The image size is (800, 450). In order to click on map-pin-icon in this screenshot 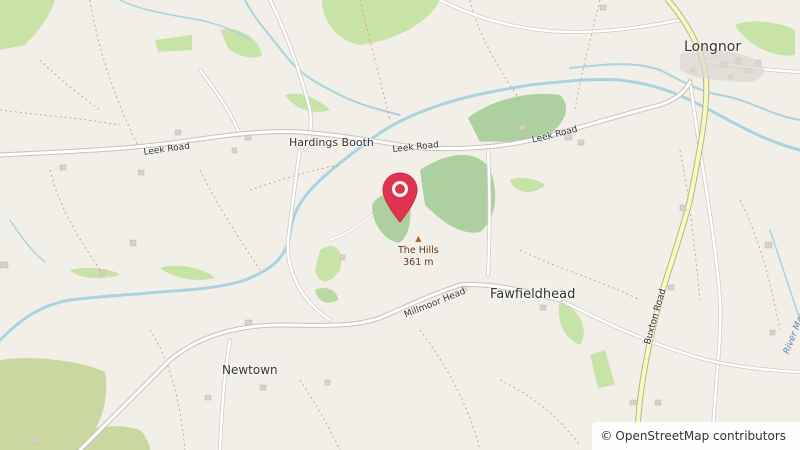, I will do `click(400, 198)`.